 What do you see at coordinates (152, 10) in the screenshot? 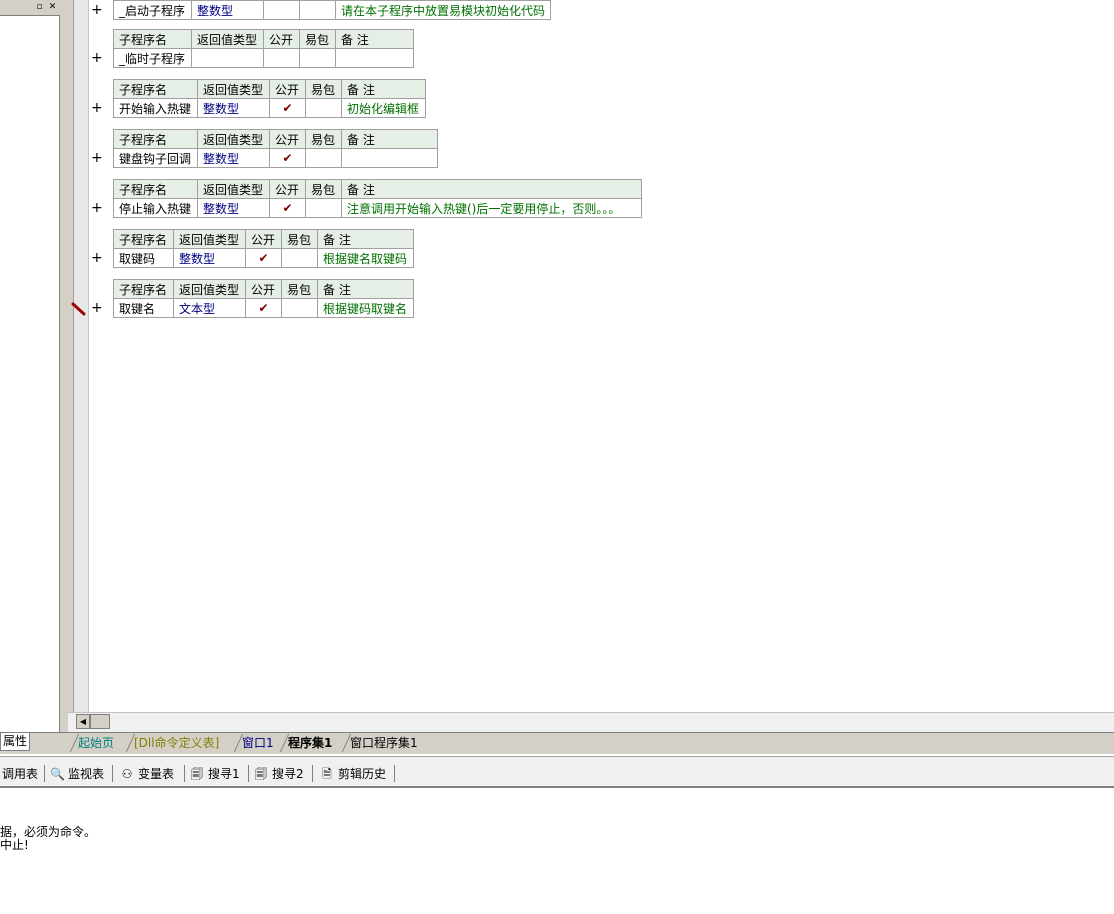
I see `subprogram-name-cell: _启动子程序` at bounding box center [152, 10].